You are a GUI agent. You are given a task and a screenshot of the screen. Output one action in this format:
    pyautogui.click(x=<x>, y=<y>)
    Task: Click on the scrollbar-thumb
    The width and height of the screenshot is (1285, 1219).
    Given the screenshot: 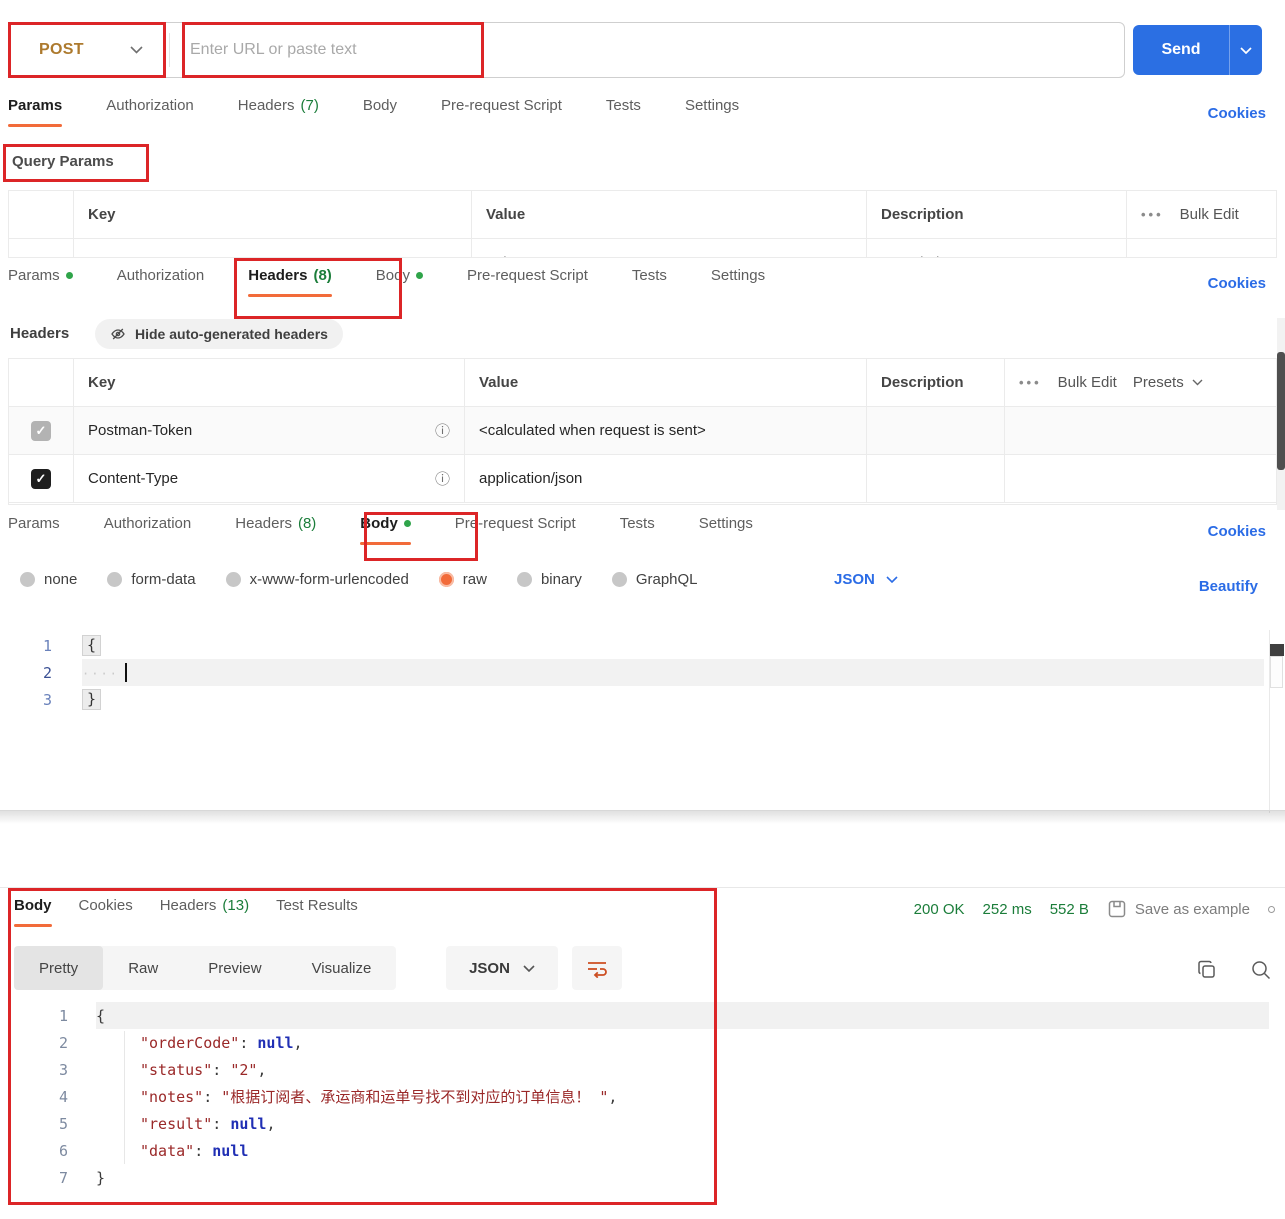 What is the action you would take?
    pyautogui.click(x=1281, y=411)
    